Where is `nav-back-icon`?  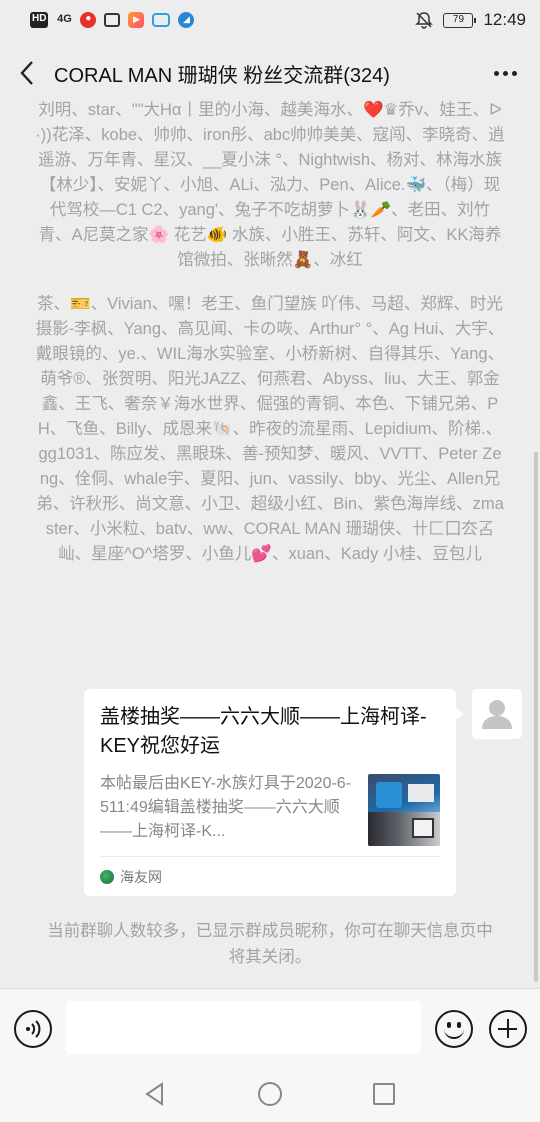
nav-back-icon is located at coordinates (155, 1094).